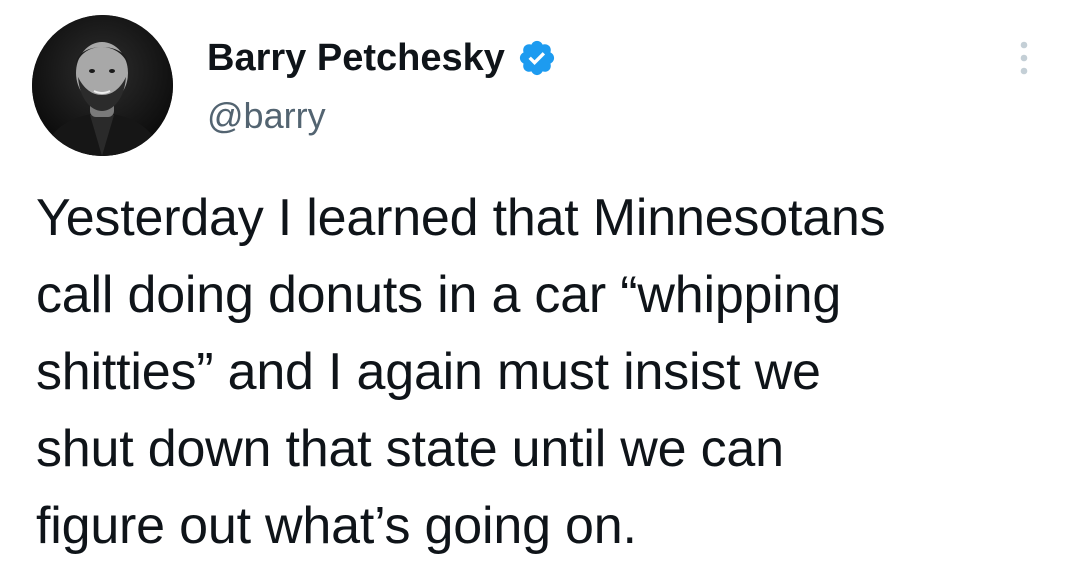 This screenshot has height=570, width=1080. I want to click on verified-badge-icon, so click(537, 58).